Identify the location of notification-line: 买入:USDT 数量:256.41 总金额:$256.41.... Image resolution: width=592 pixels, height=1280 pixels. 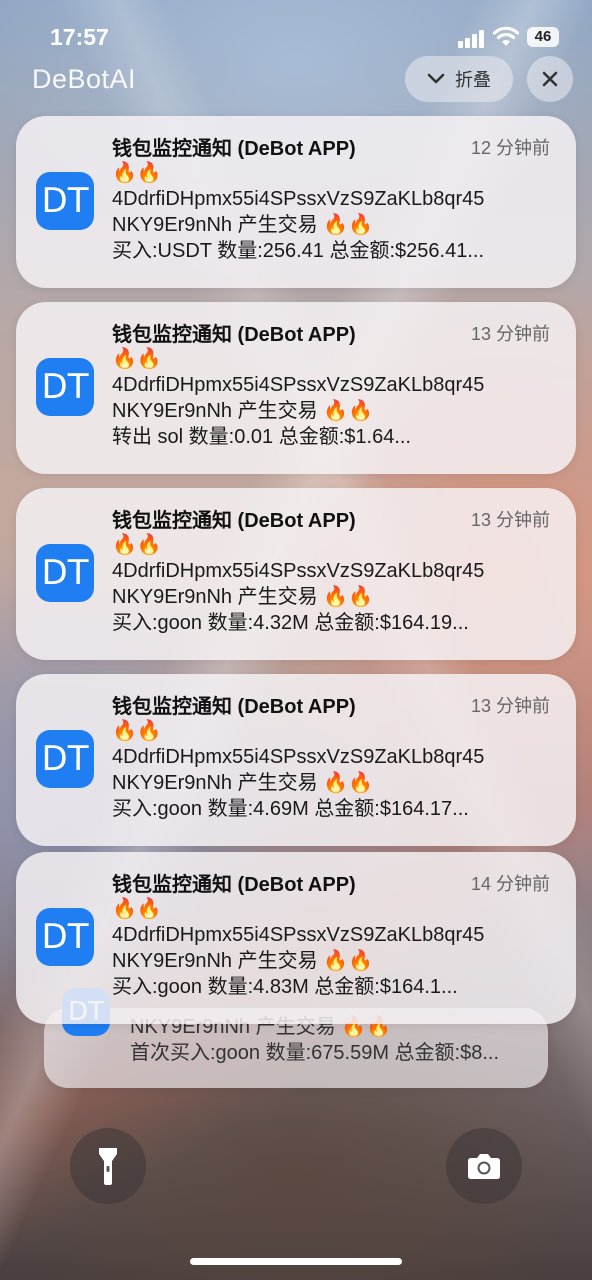
(298, 251).